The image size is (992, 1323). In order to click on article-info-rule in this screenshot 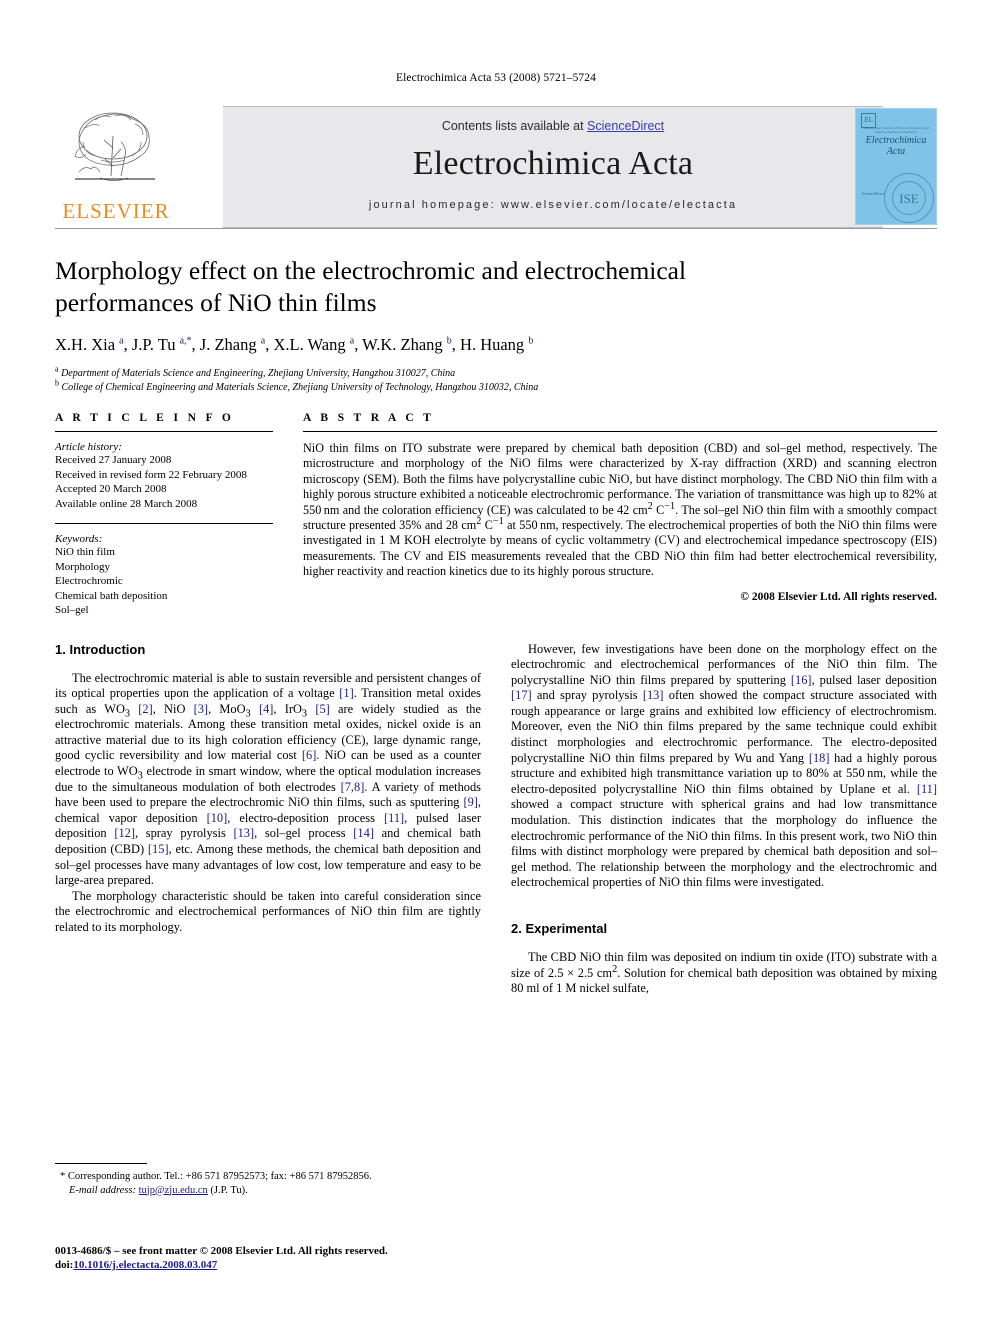, I will do `click(164, 431)`.